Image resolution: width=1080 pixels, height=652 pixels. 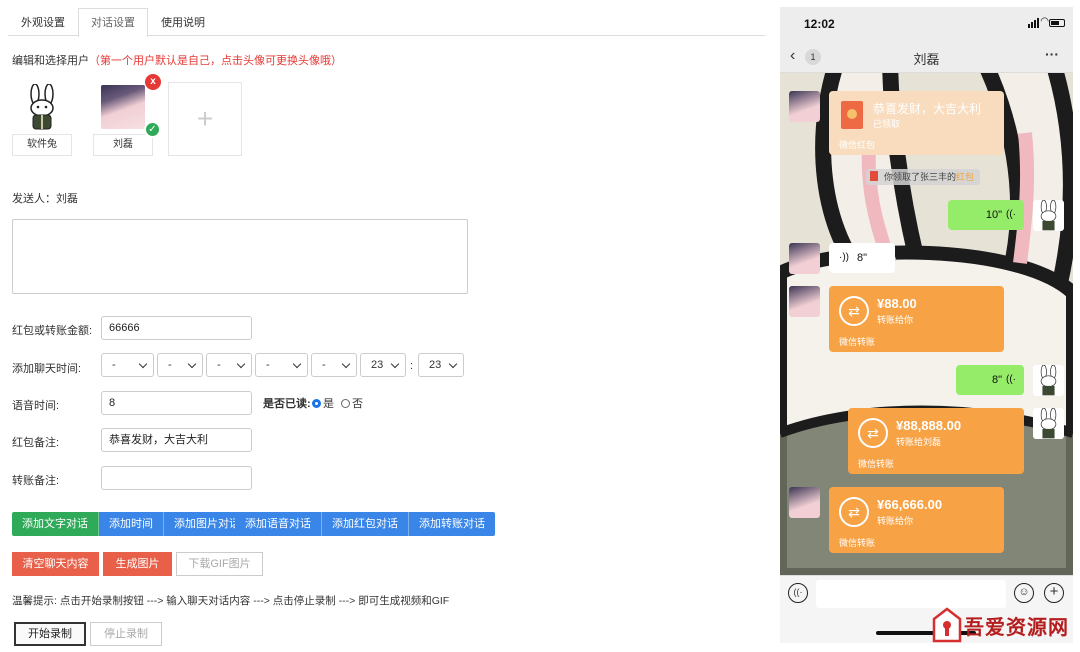 What do you see at coordinates (36, 406) in the screenshot?
I see `voice-time-label: 语音时间:` at bounding box center [36, 406].